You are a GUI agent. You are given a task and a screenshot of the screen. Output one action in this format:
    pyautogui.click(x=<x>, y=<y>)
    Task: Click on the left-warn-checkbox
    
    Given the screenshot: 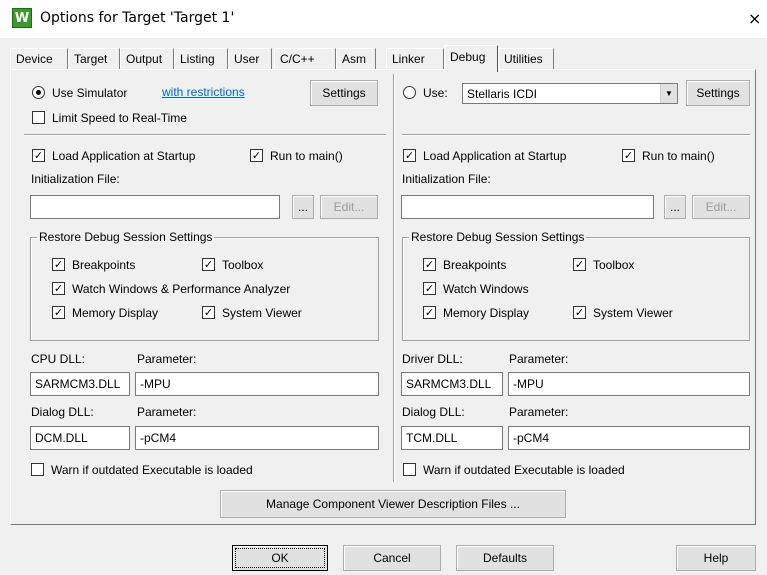 What is the action you would take?
    pyautogui.click(x=37, y=469)
    